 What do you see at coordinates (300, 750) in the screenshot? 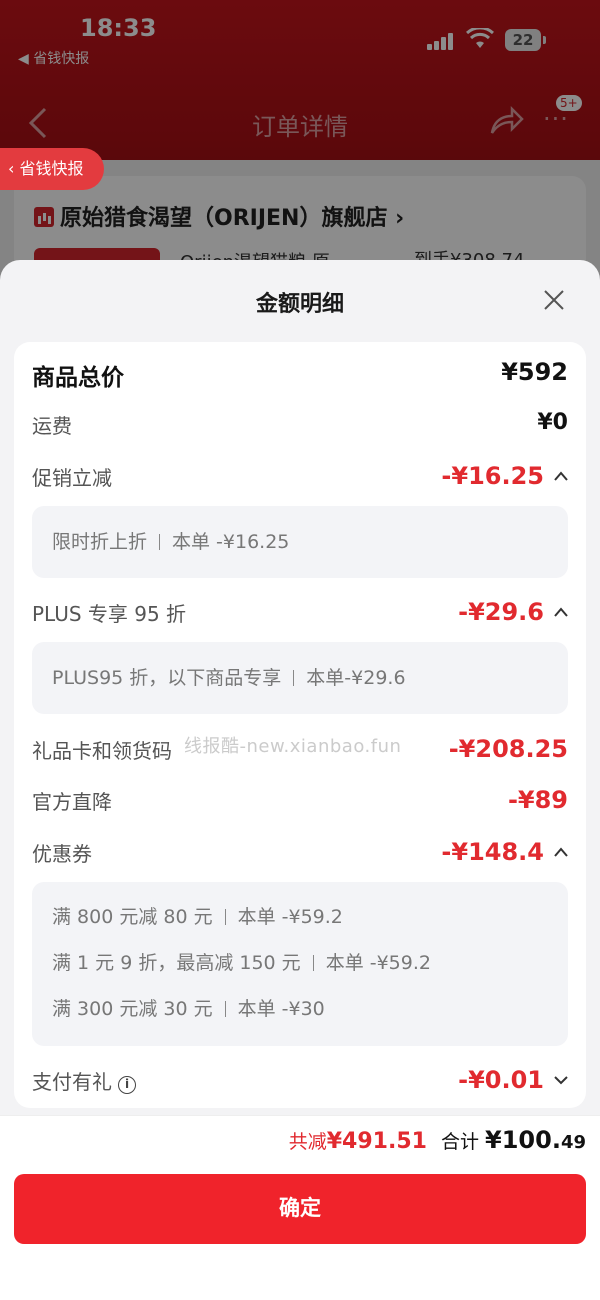
I see `row-giftcard: 礼品卡和领货码 -¥208.25` at bounding box center [300, 750].